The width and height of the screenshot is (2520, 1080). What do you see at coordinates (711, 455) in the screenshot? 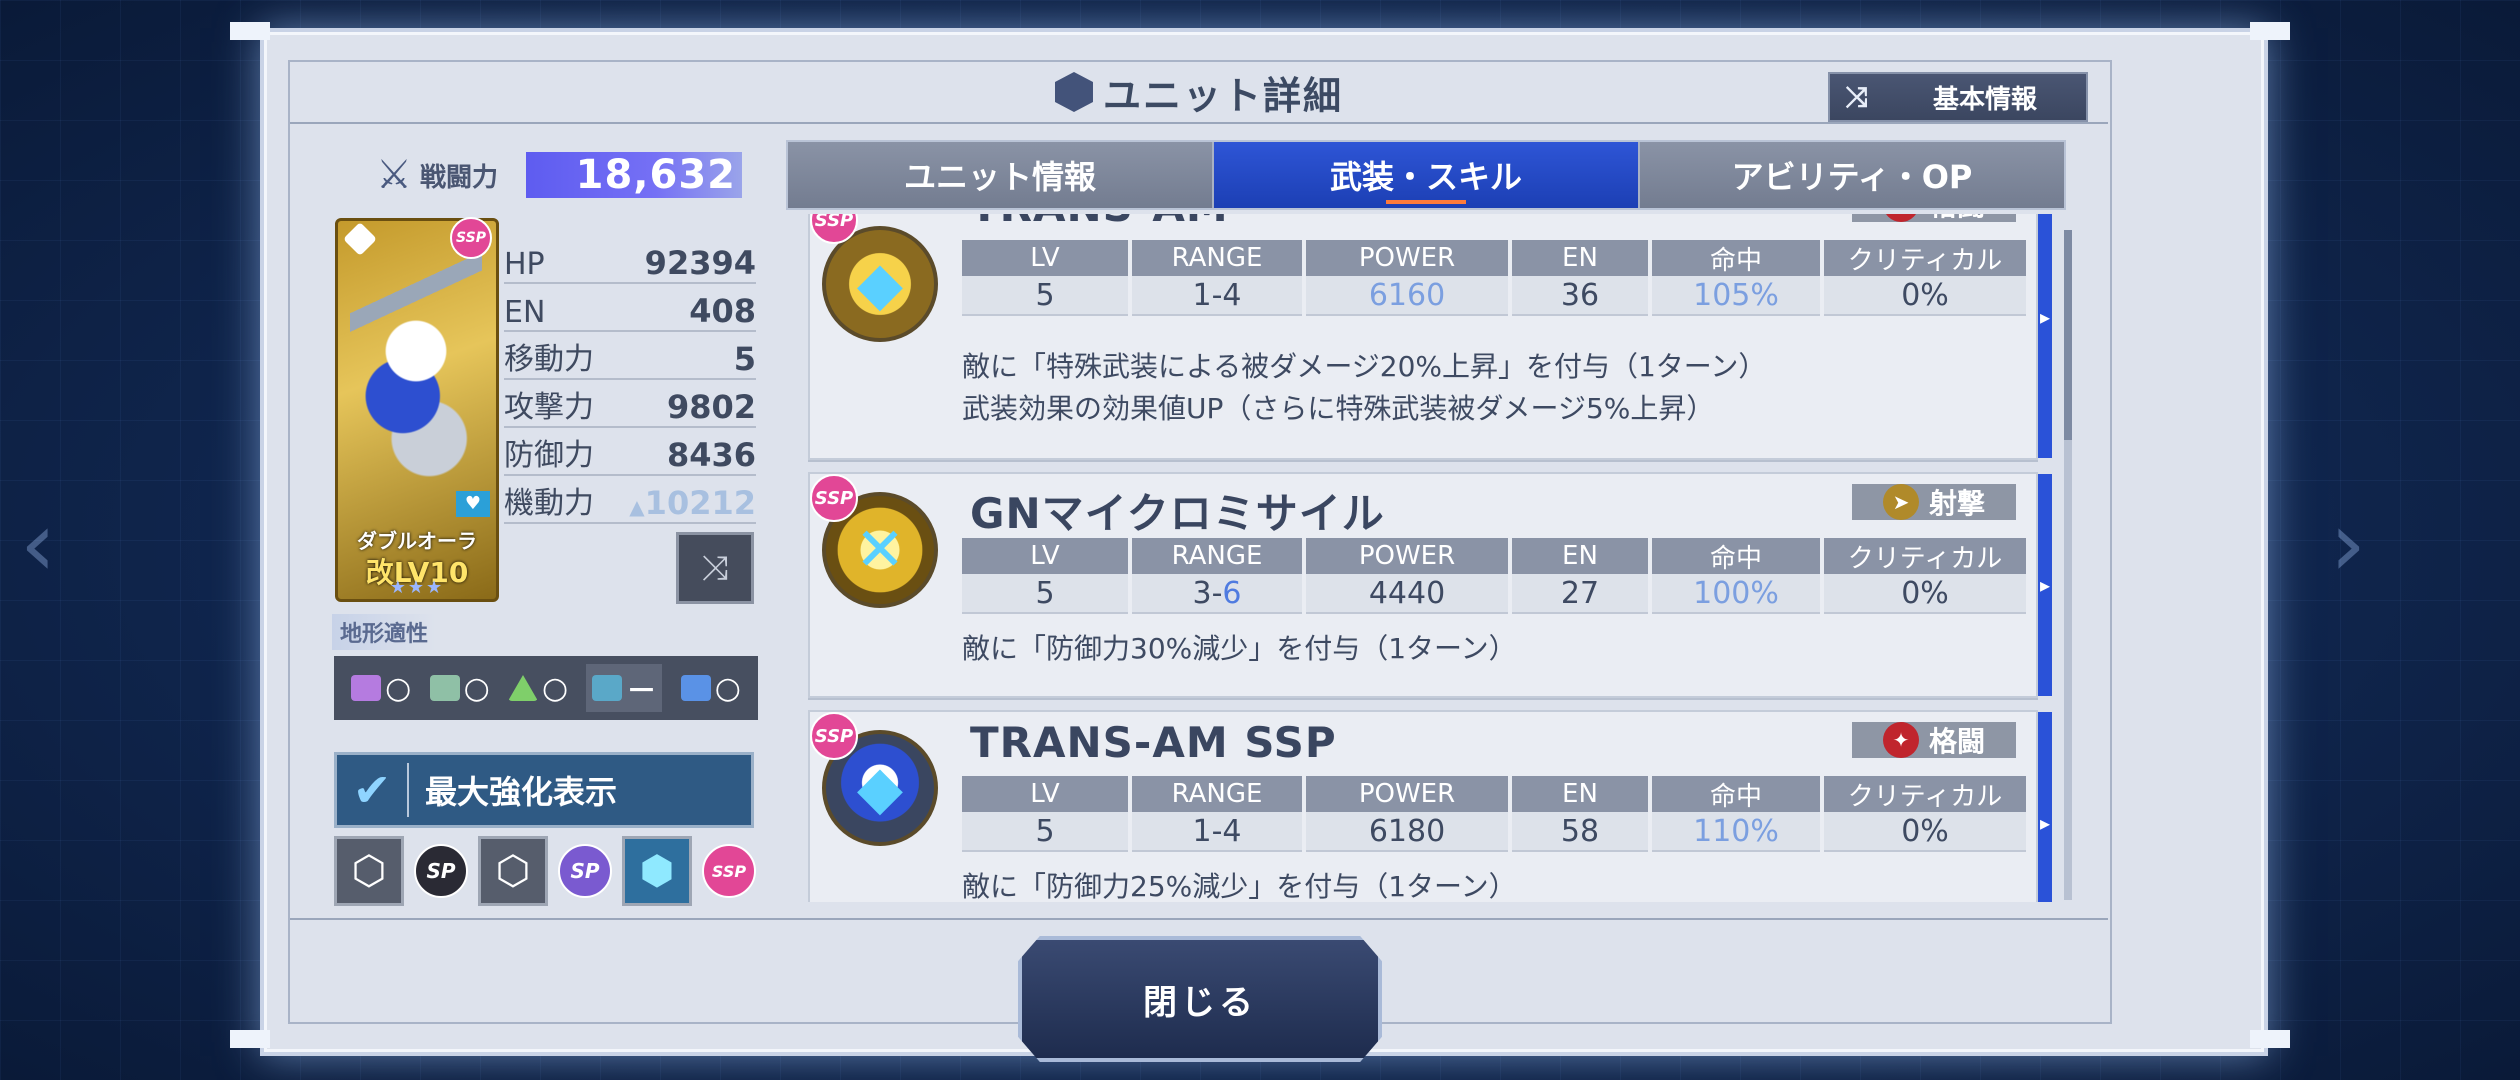
I see `stat-value: 8436` at bounding box center [711, 455].